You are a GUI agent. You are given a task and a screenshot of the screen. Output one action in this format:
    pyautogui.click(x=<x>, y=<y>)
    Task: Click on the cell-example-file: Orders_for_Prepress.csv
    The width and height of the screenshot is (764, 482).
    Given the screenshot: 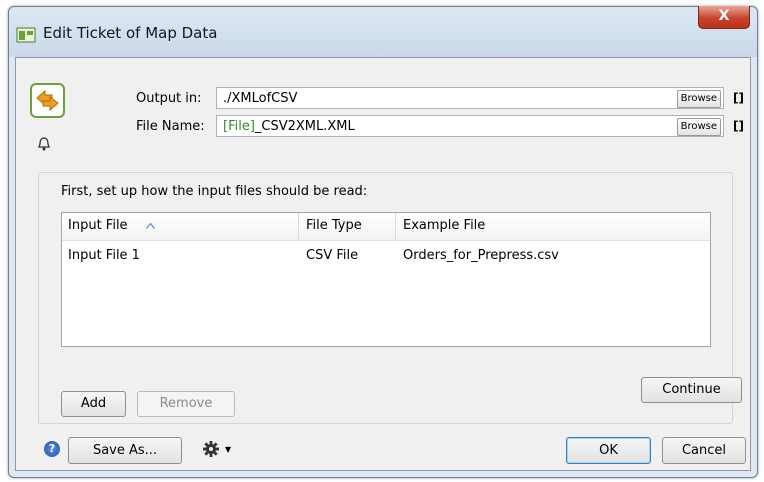 What is the action you would take?
    pyautogui.click(x=481, y=255)
    